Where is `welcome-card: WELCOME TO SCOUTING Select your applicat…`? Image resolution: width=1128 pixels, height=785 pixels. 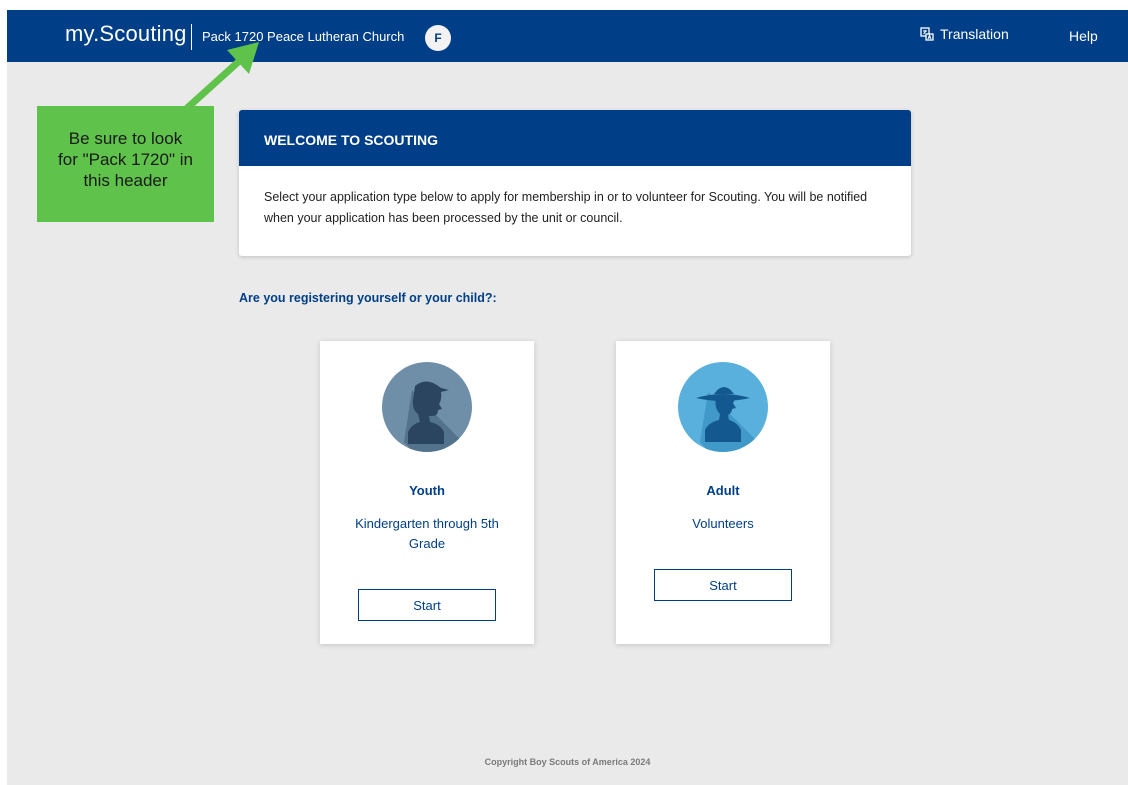 welcome-card: WELCOME TO SCOUTING Select your applicat… is located at coordinates (575, 183).